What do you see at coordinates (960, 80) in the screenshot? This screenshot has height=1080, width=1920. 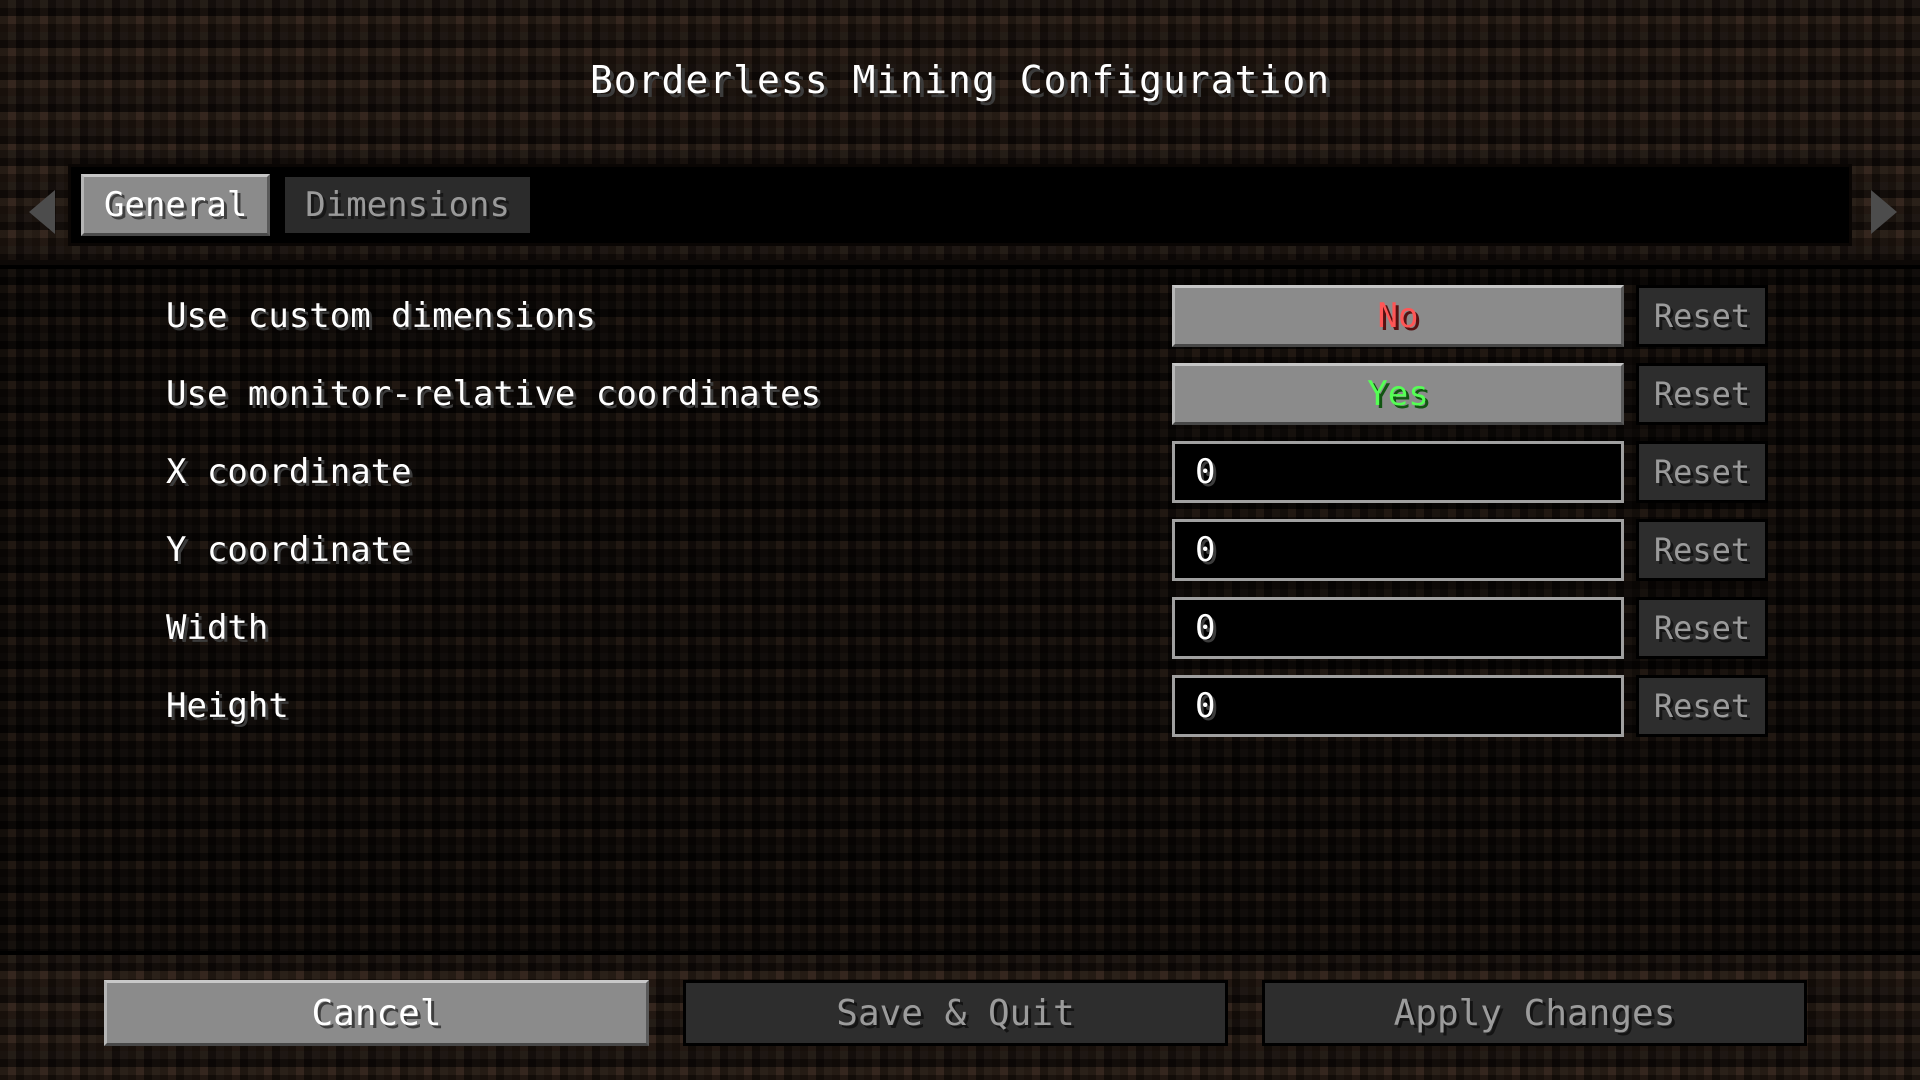 I see `page-title: Borderless Mining Configuration` at bounding box center [960, 80].